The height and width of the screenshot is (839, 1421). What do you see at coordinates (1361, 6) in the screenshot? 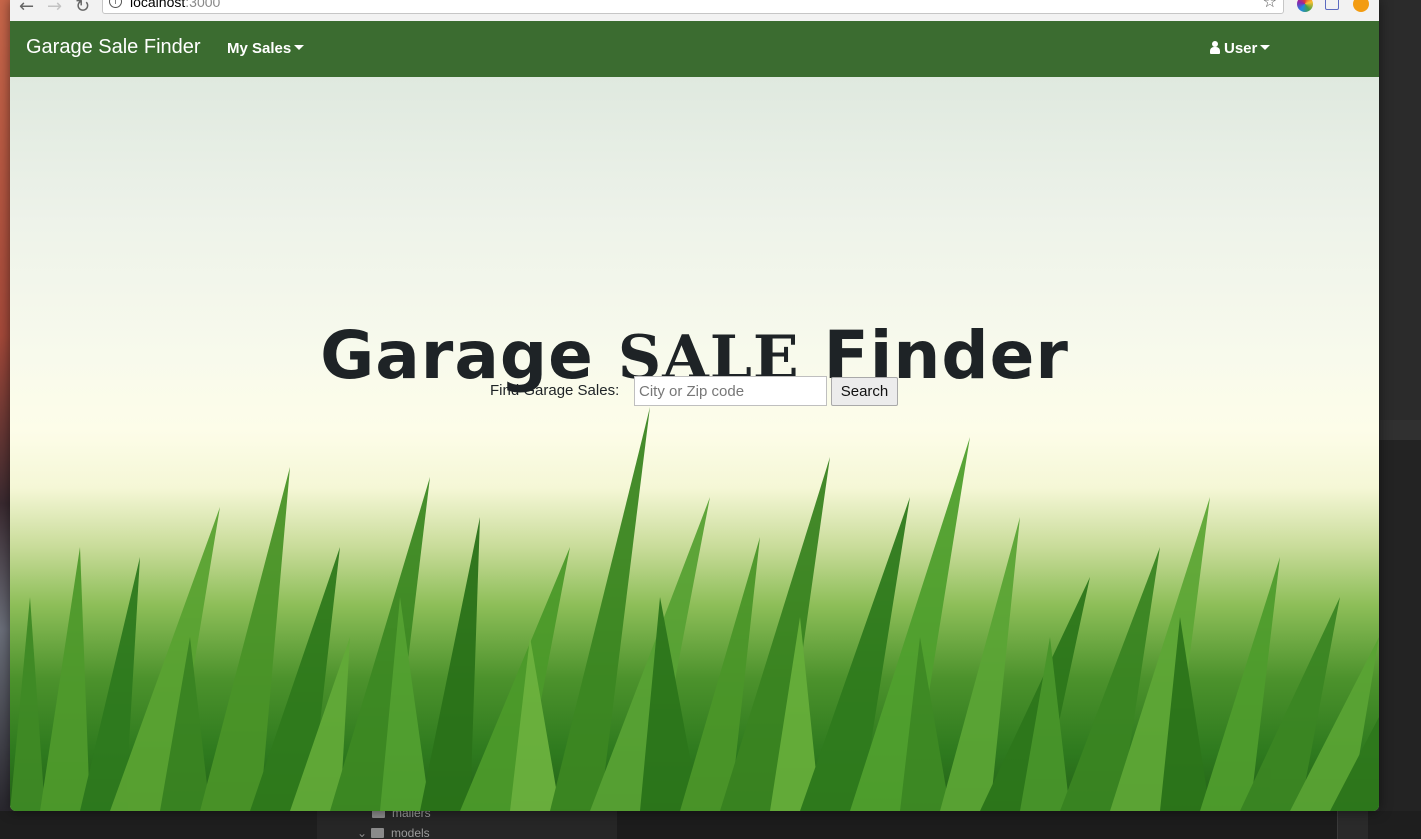
I see `download-extension-icon` at bounding box center [1361, 6].